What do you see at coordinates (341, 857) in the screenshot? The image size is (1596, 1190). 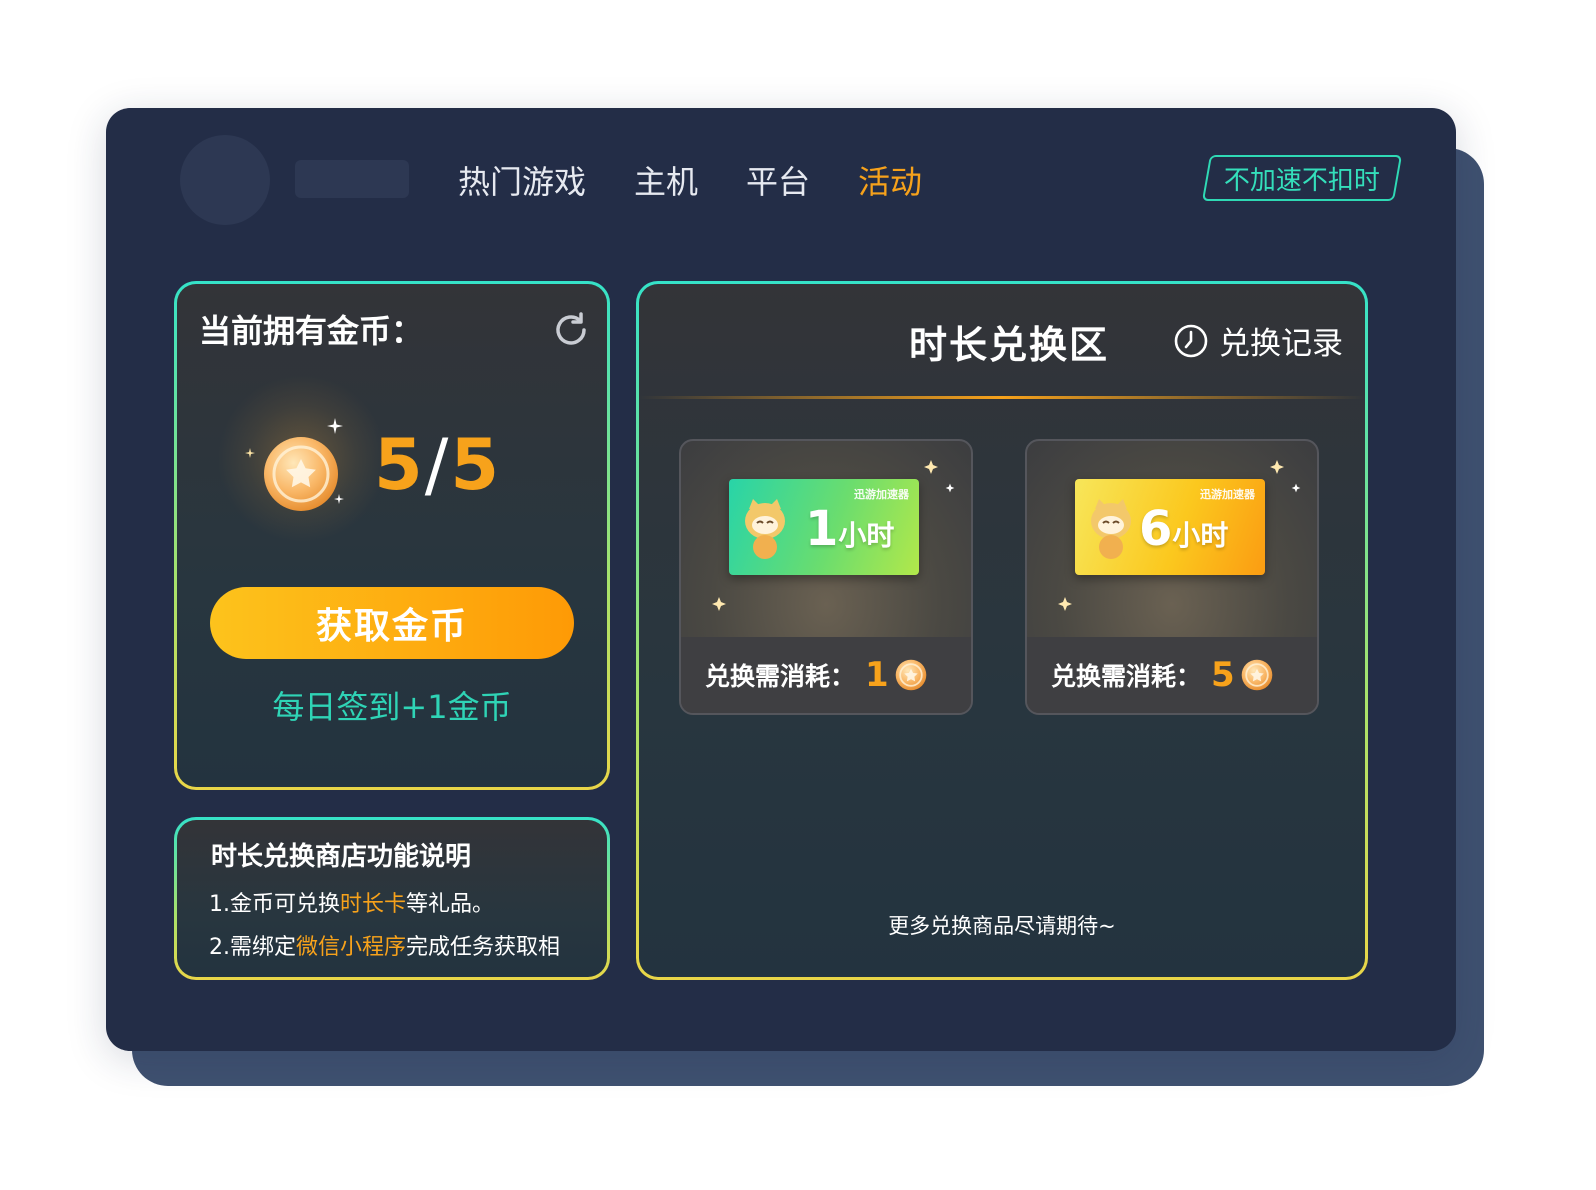 I see `shop-info-title: 时长兑换商店功能说明` at bounding box center [341, 857].